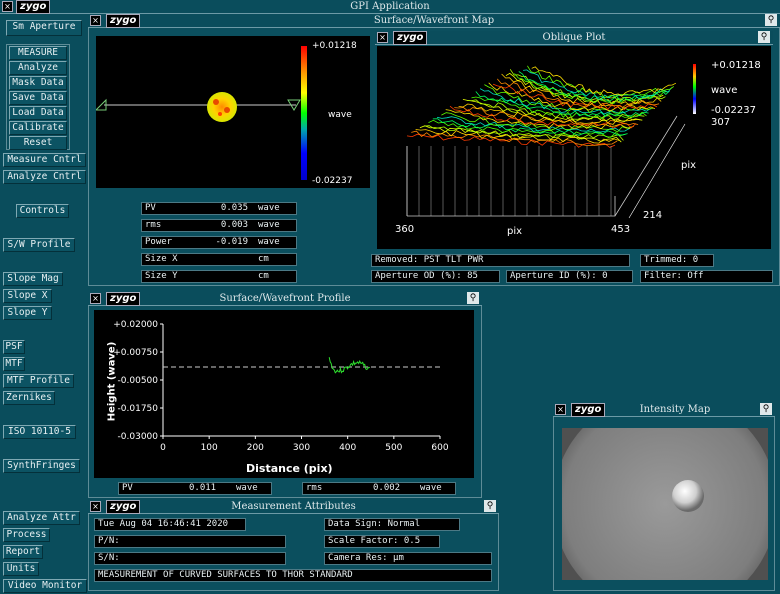  I want to click on profile-xtick: 300, so click(301, 448).